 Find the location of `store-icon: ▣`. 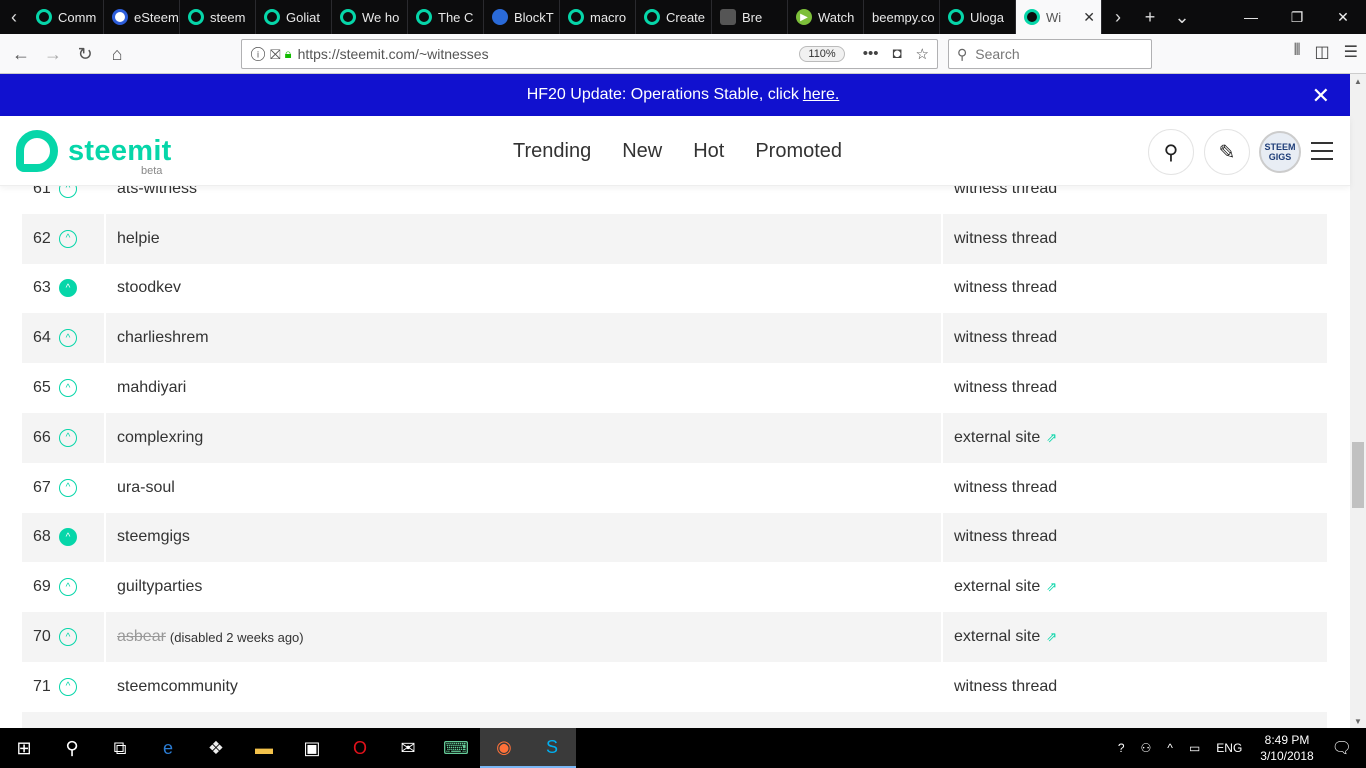

store-icon: ▣ is located at coordinates (312, 748).